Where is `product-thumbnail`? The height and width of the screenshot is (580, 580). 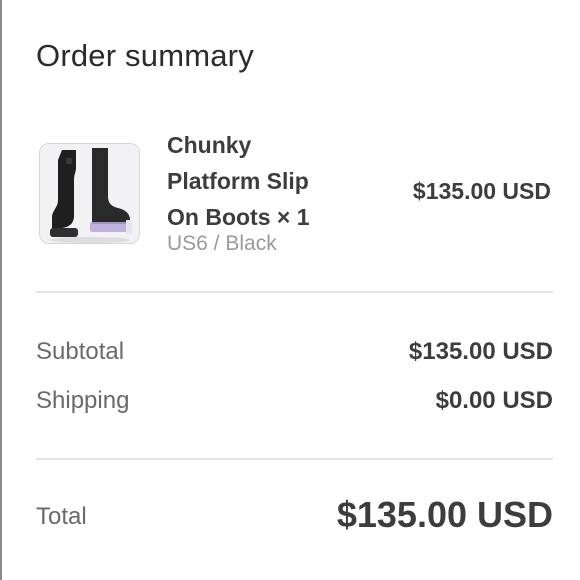 product-thumbnail is located at coordinates (89, 193).